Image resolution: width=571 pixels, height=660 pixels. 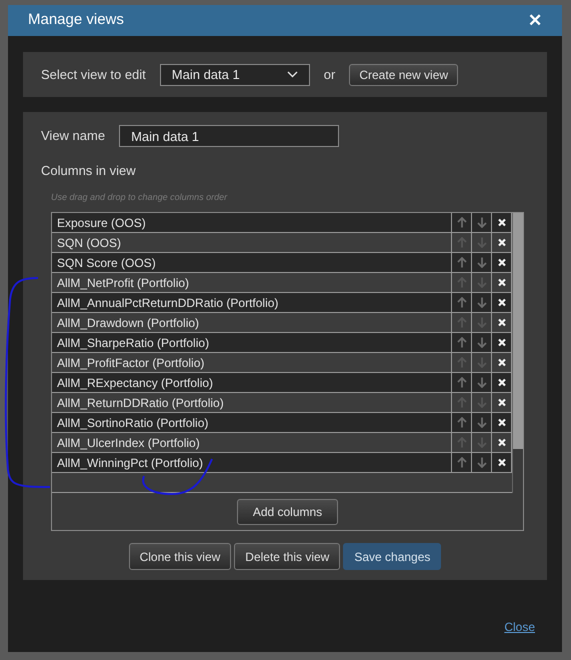 I want to click on action-button: Delete this view, so click(x=287, y=556).